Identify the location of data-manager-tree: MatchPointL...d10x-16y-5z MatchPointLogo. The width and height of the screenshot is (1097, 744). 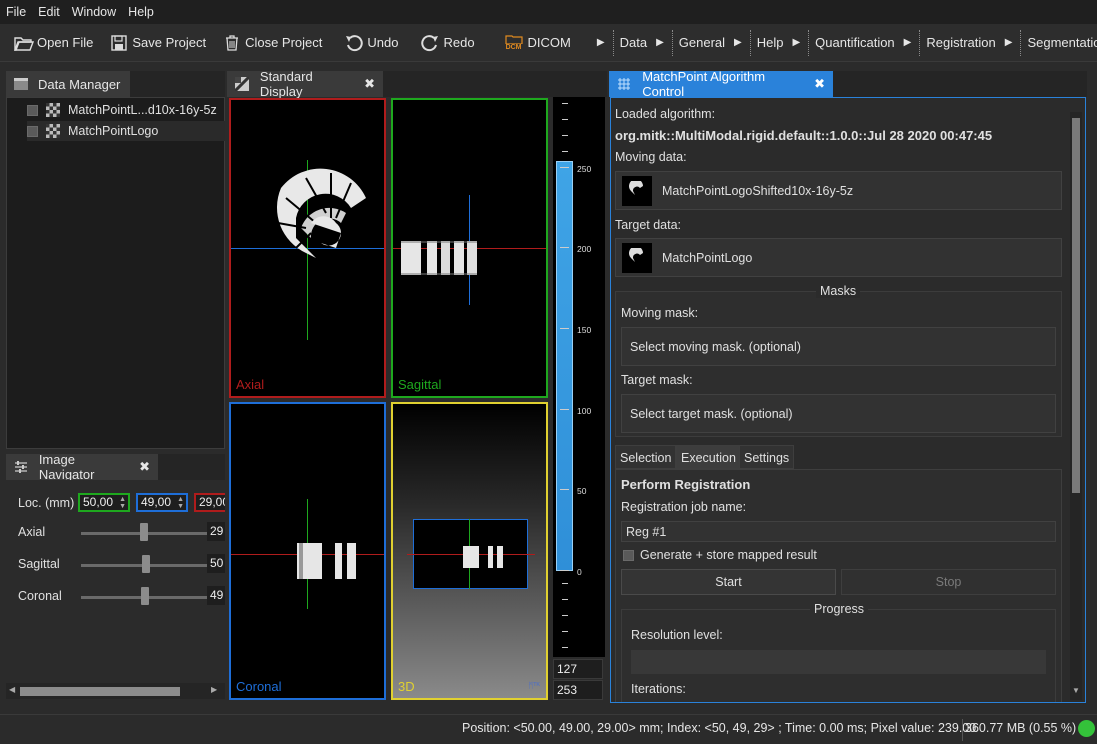
(115, 273).